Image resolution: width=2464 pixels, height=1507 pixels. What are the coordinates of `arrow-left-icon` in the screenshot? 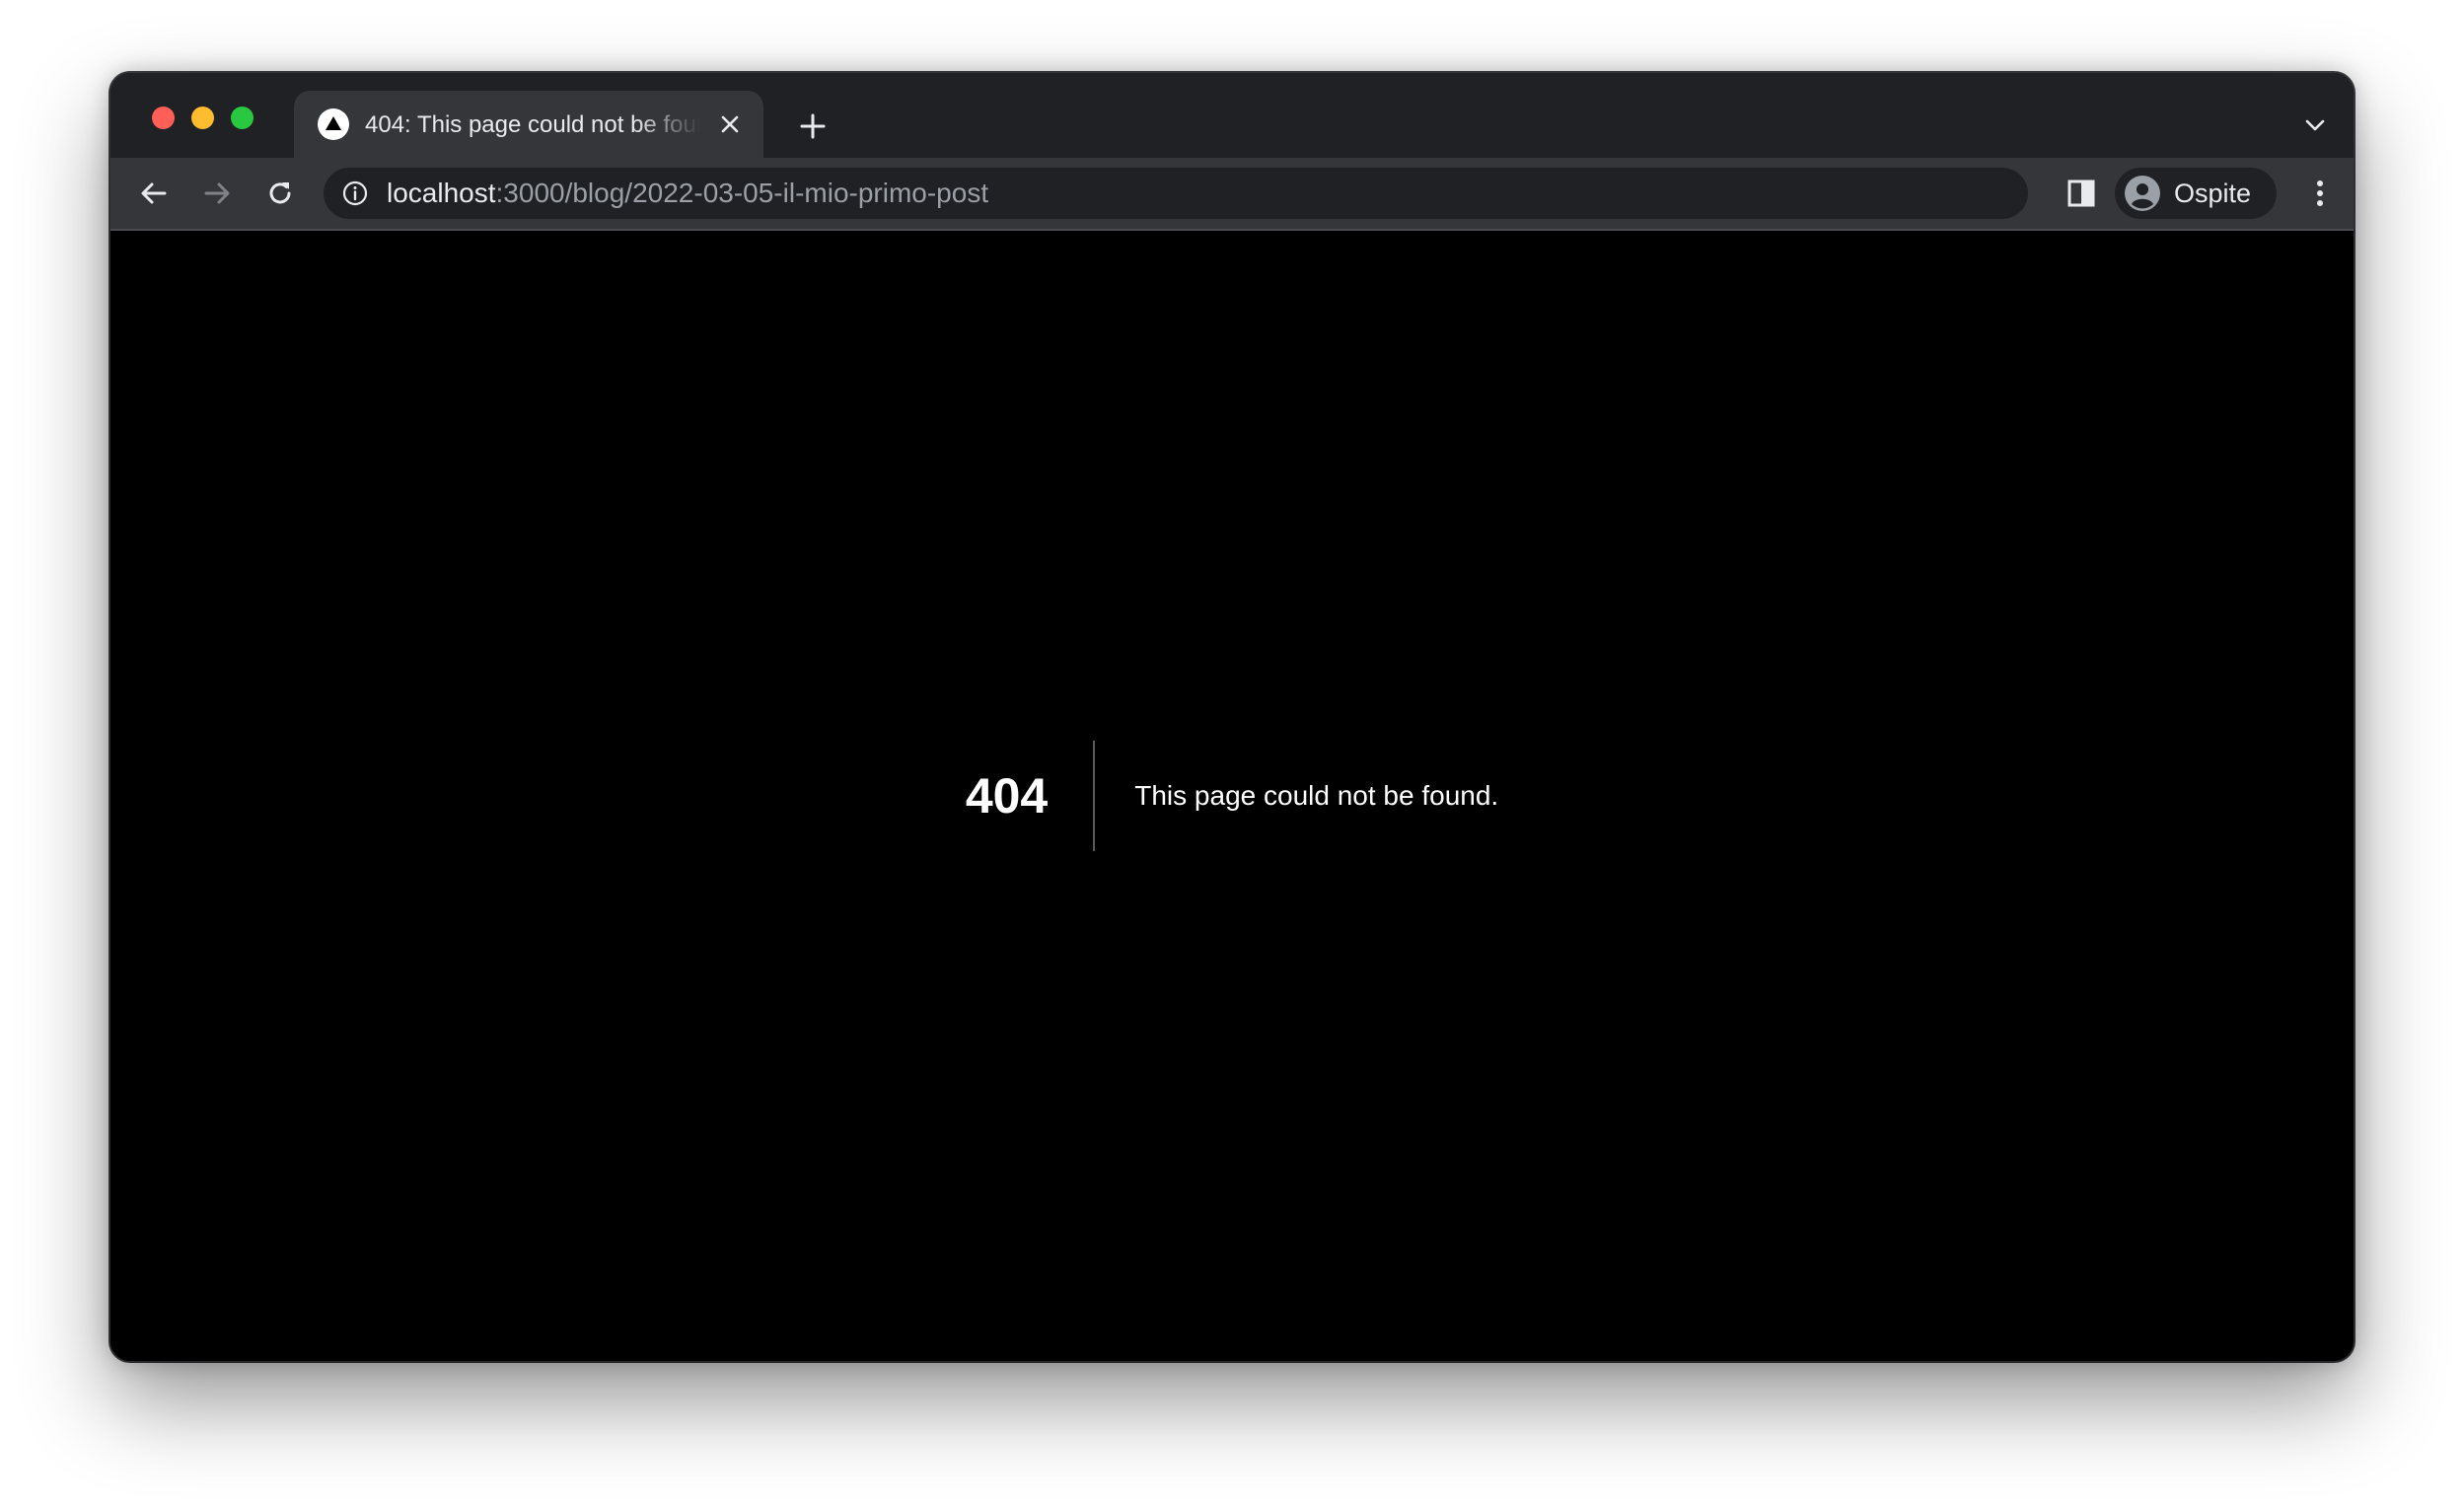 It's located at (154, 193).